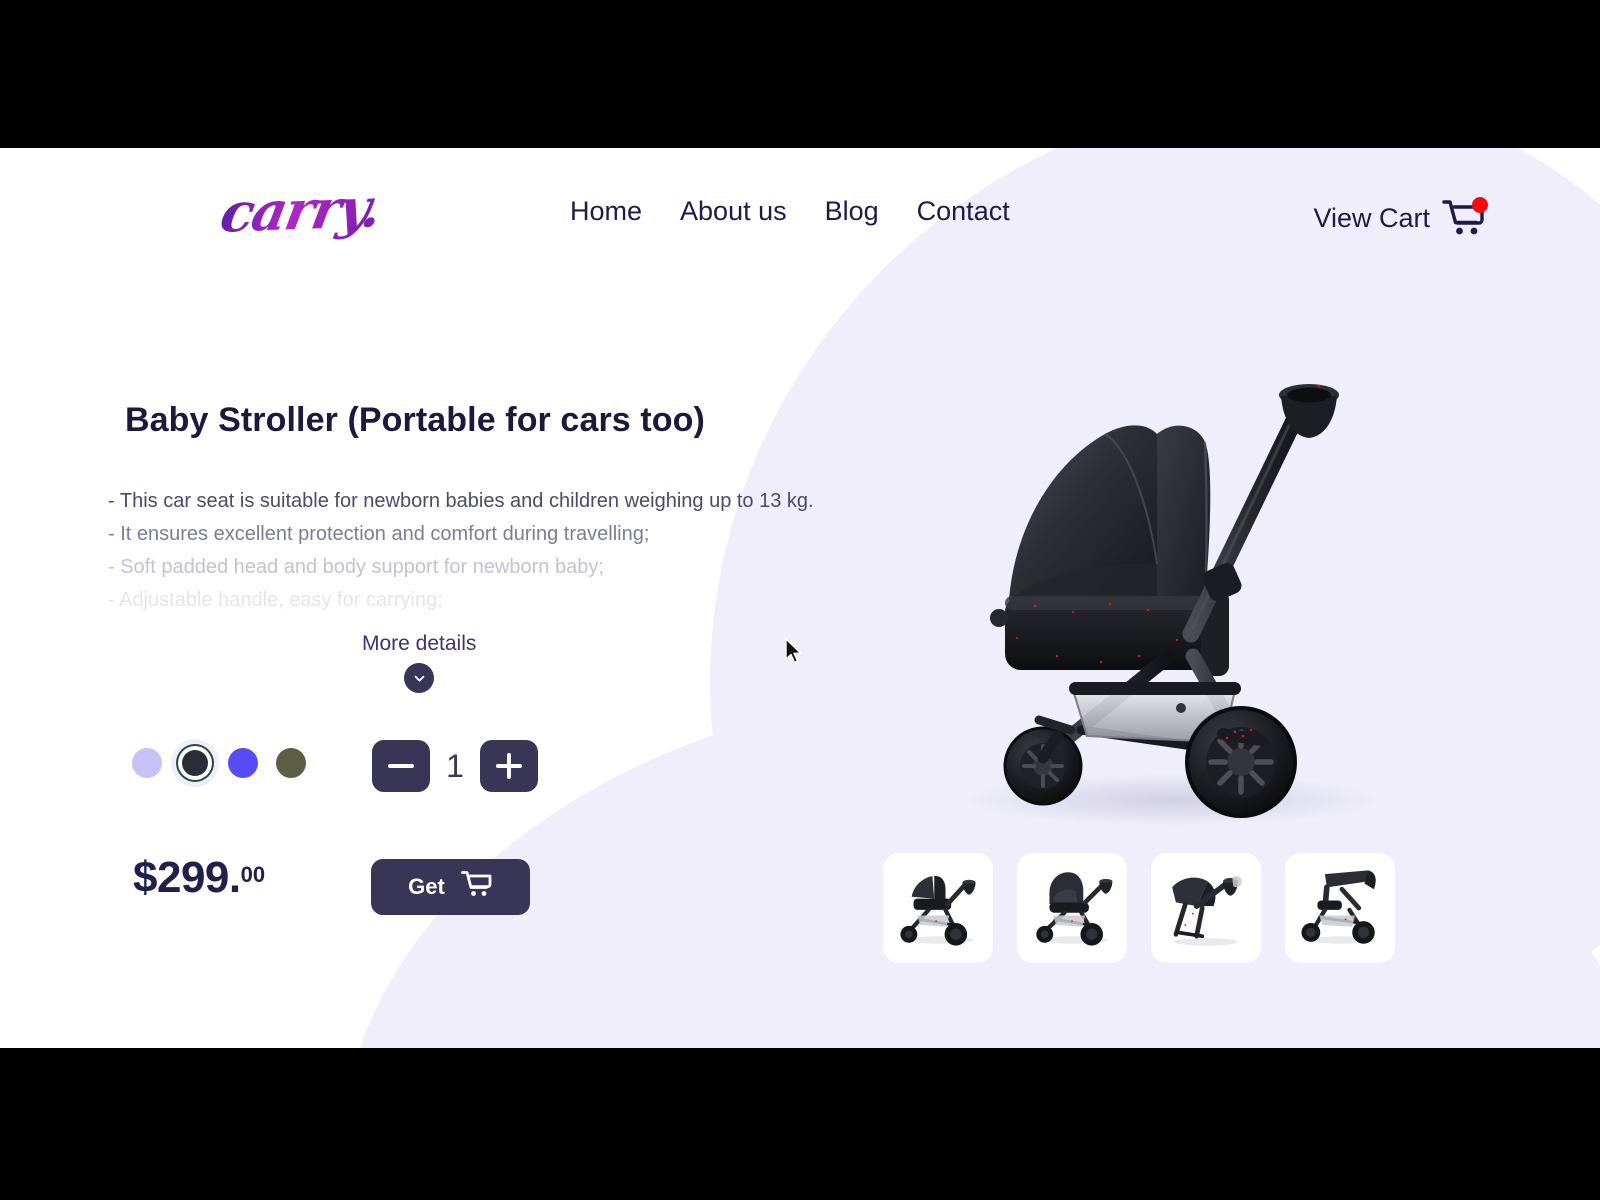 The image size is (1600, 1200). What do you see at coordinates (1139, 908) in the screenshot?
I see `product-thumbnail-list` at bounding box center [1139, 908].